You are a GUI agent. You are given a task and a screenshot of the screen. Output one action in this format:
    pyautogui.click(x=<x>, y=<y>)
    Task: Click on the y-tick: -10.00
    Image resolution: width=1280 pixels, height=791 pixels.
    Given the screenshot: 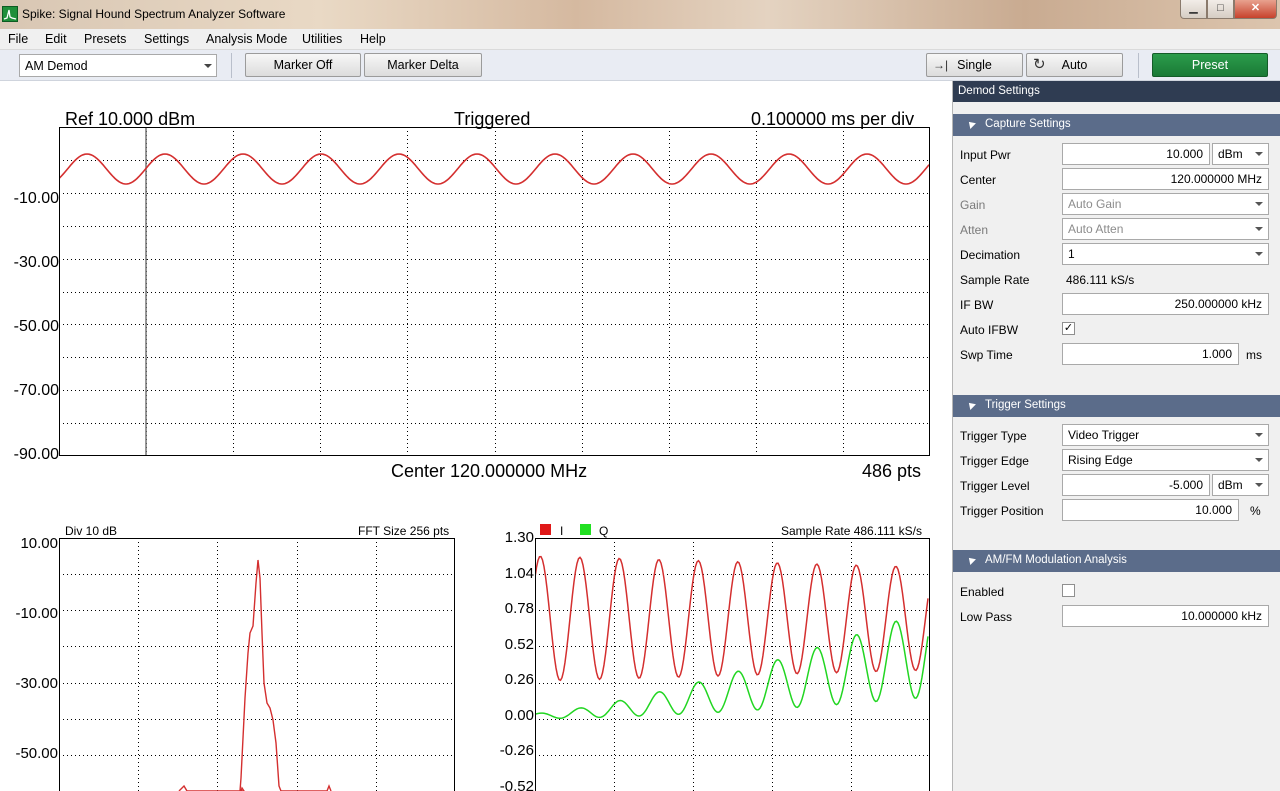 What is the action you would take?
    pyautogui.click(x=36, y=198)
    